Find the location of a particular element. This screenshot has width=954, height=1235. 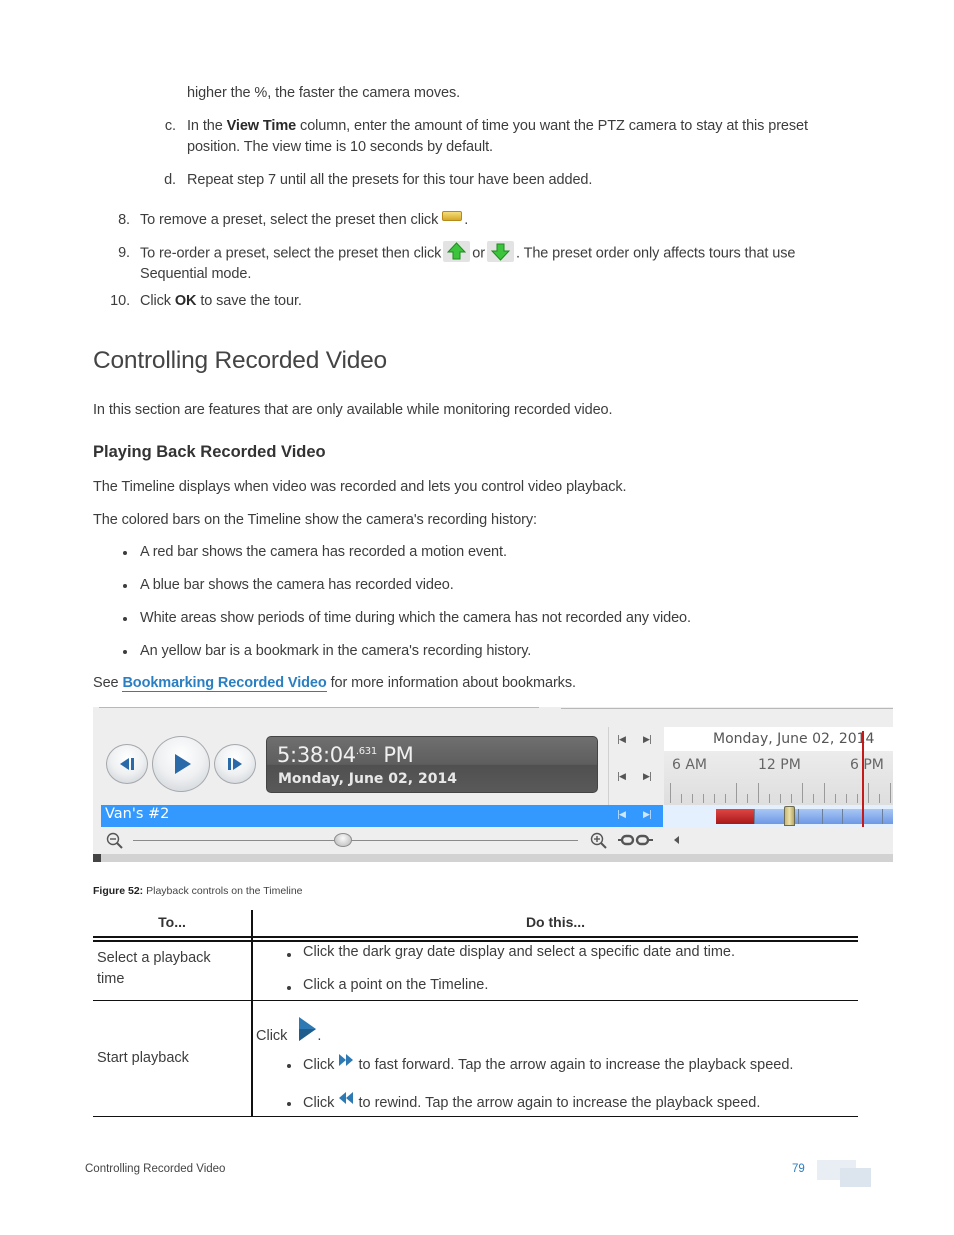

step-back-button is located at coordinates (127, 764).